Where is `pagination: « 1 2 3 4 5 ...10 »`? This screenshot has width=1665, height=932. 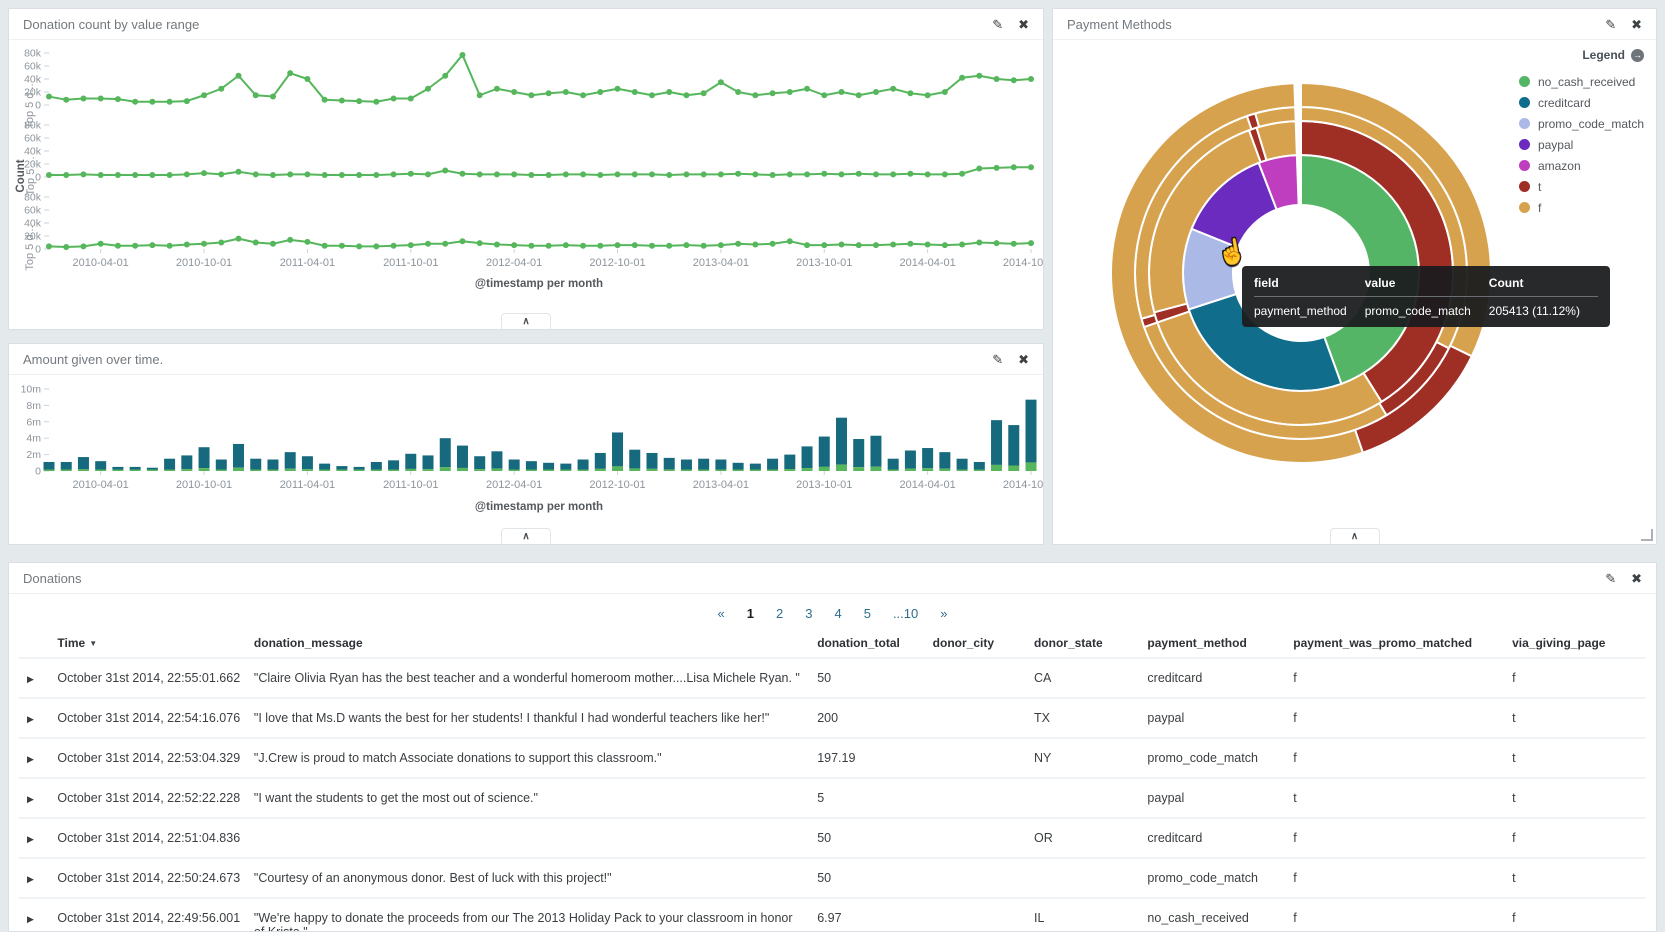 pagination: « 1 2 3 4 5 ...10 » is located at coordinates (832, 611).